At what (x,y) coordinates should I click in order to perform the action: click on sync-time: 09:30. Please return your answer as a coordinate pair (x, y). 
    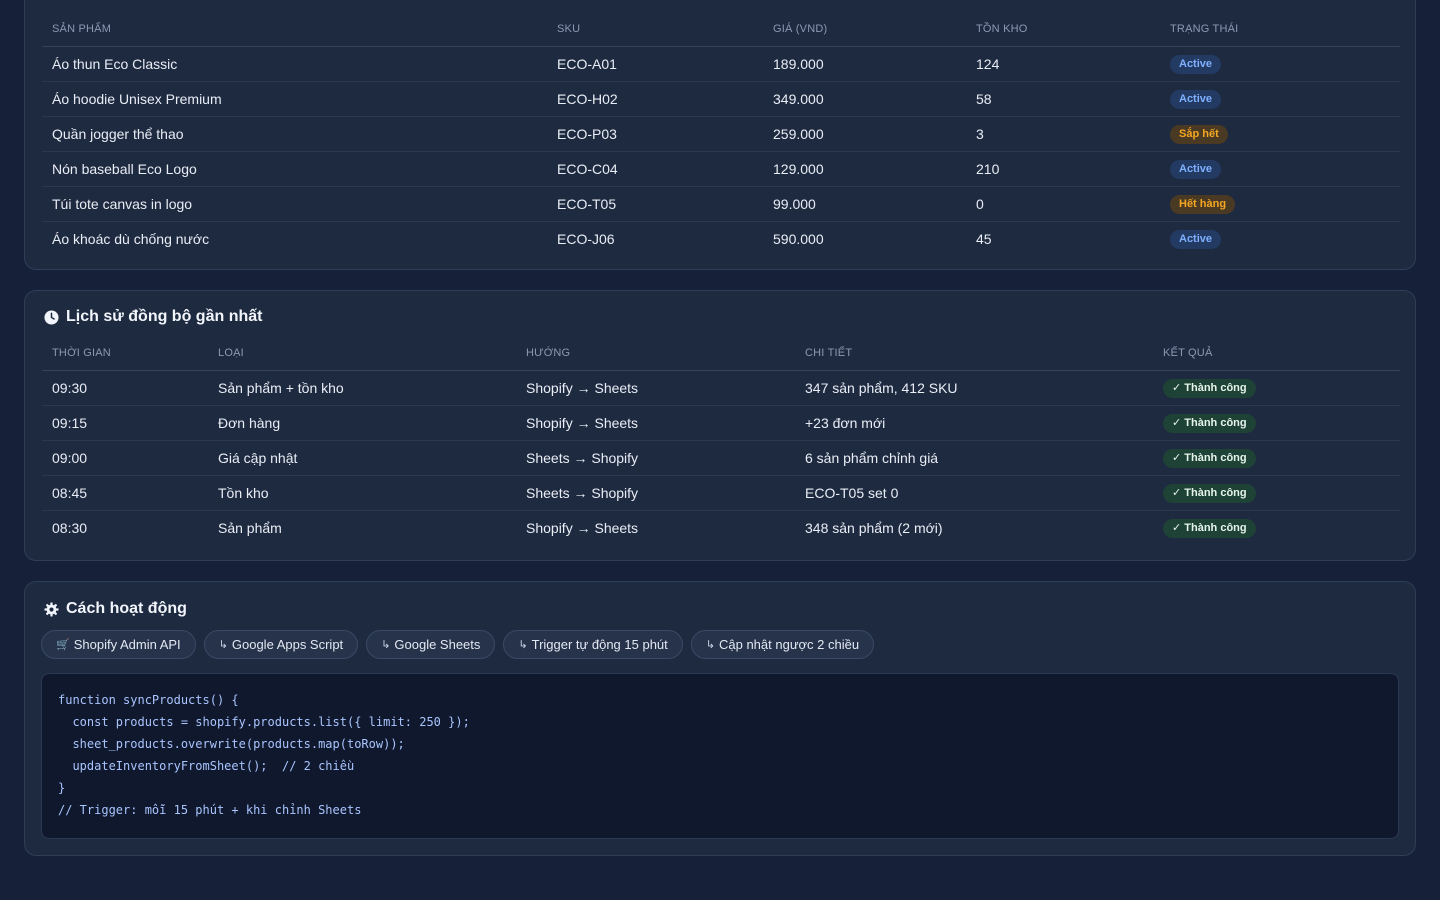
    Looking at the image, I should click on (125, 388).